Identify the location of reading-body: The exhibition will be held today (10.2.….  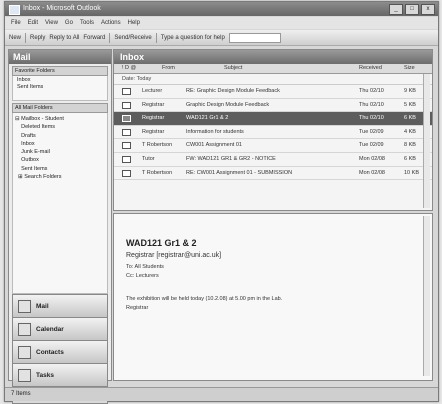
(204, 299).